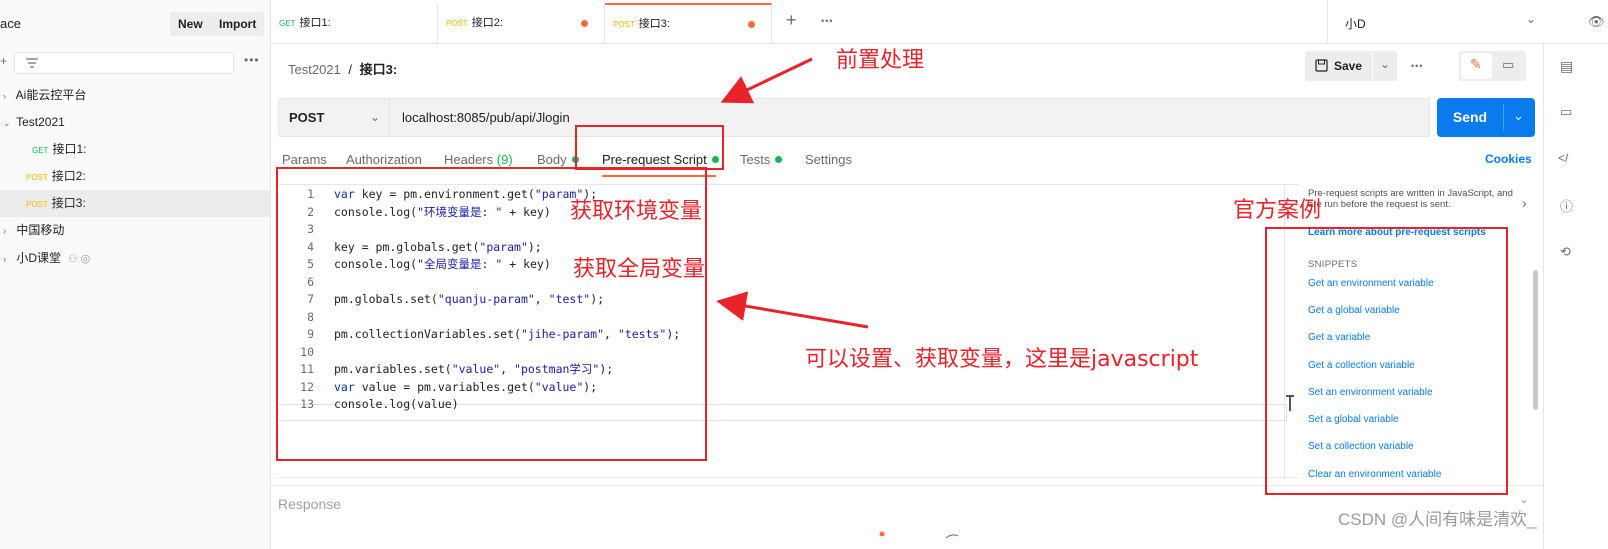 This screenshot has height=549, width=1608. Describe the element at coordinates (639, 269) in the screenshot. I see `annotation-get-global: 获取全局变量` at that location.